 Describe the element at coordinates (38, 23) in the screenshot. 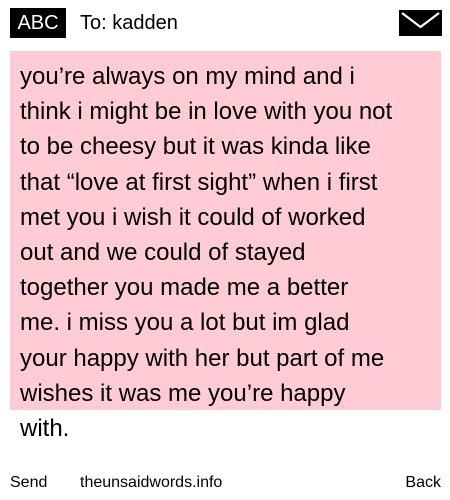

I see `input-mode-badge: ABC` at that location.